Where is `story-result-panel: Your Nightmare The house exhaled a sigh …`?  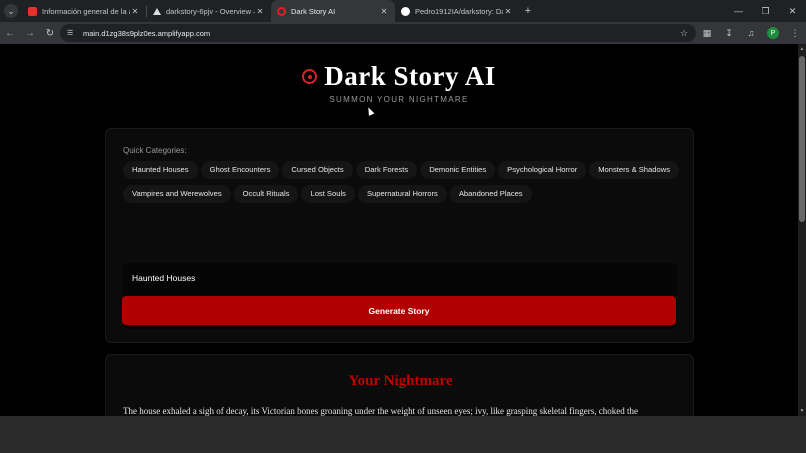 story-result-panel: Your Nightmare The house exhaled a sigh … is located at coordinates (399, 385).